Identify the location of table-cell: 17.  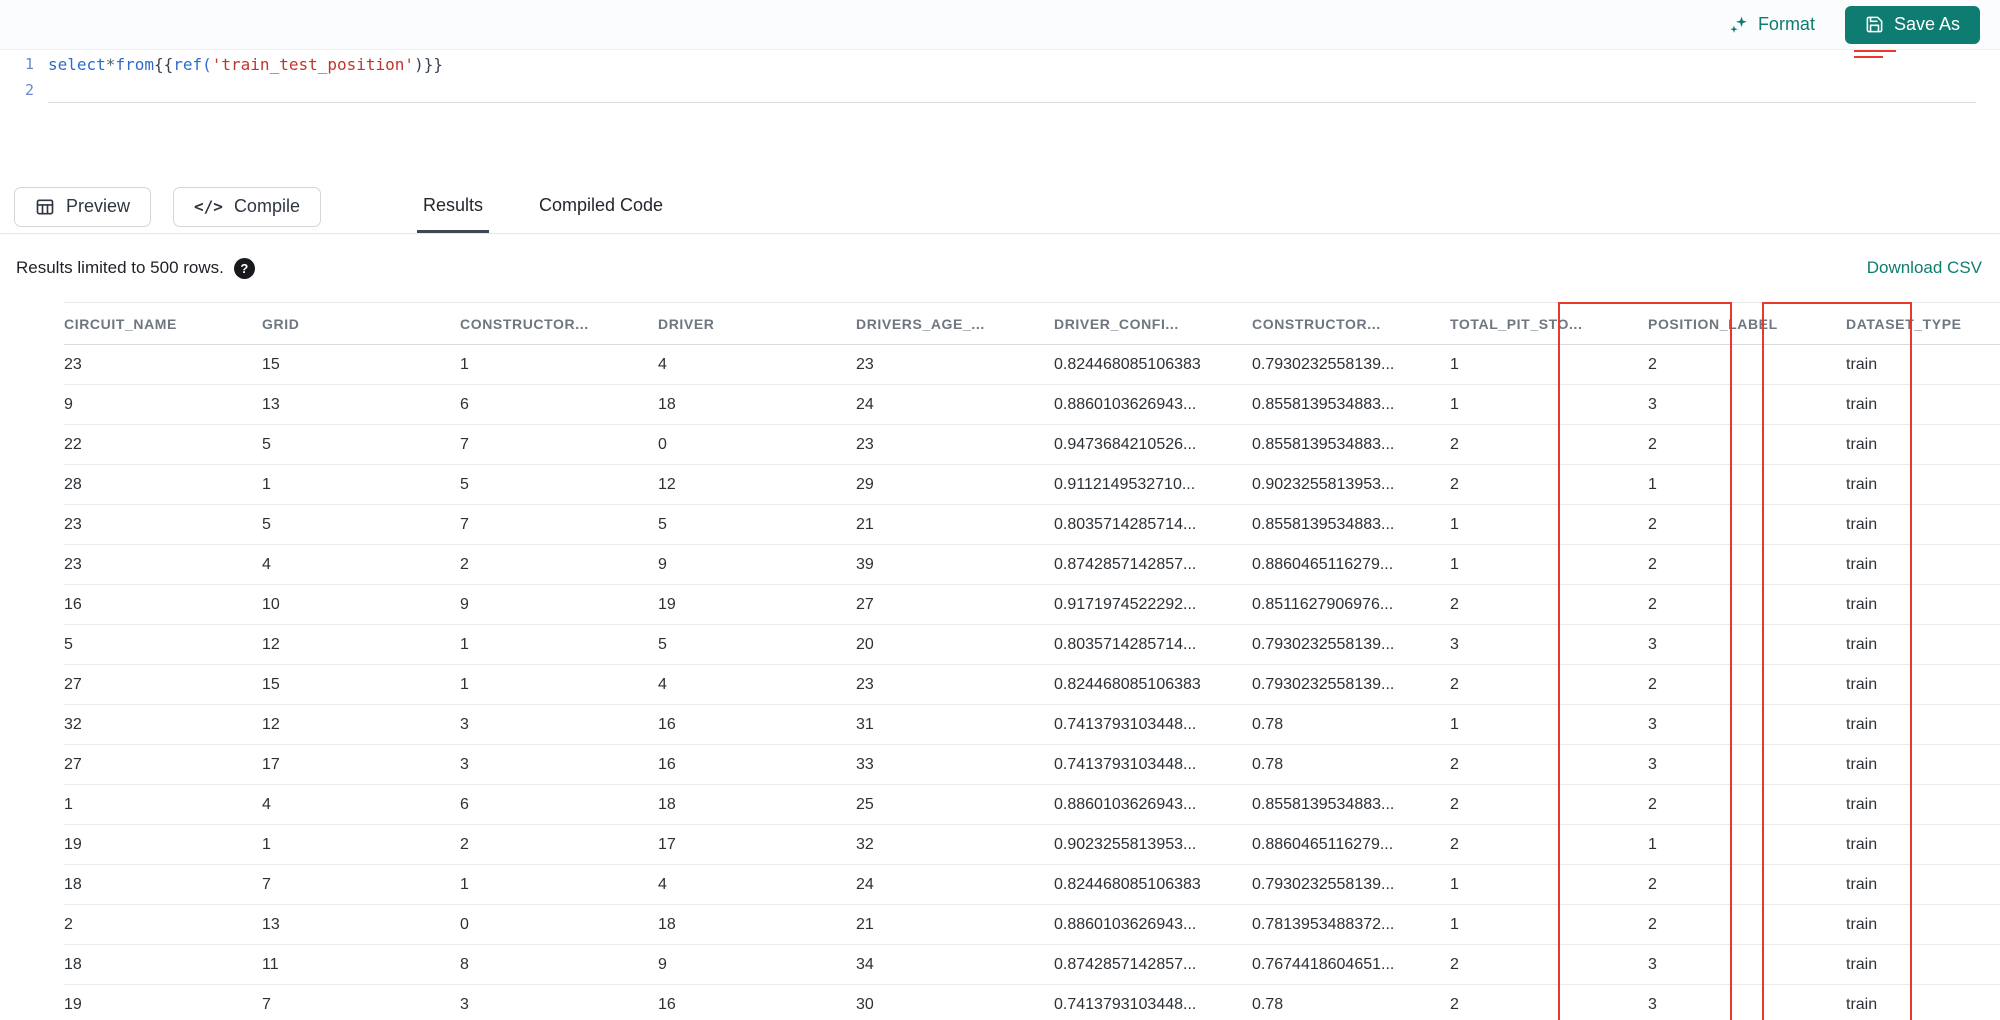
(757, 844).